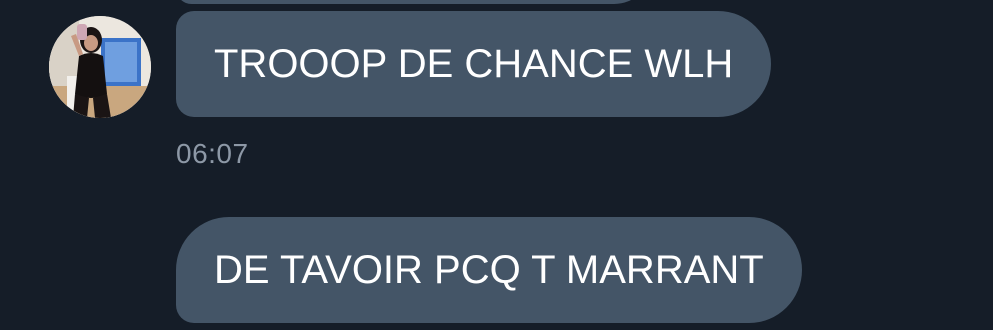 The height and width of the screenshot is (330, 993). I want to click on contact-avatar, so click(100, 67).